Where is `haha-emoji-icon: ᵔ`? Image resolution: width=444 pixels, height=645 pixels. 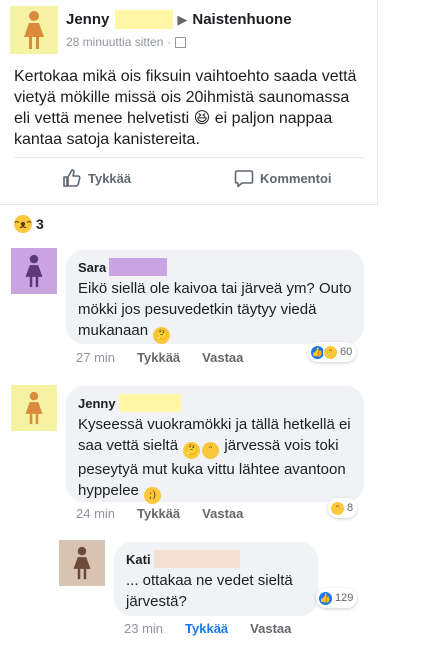
haha-emoji-icon: ᵔ is located at coordinates (211, 450).